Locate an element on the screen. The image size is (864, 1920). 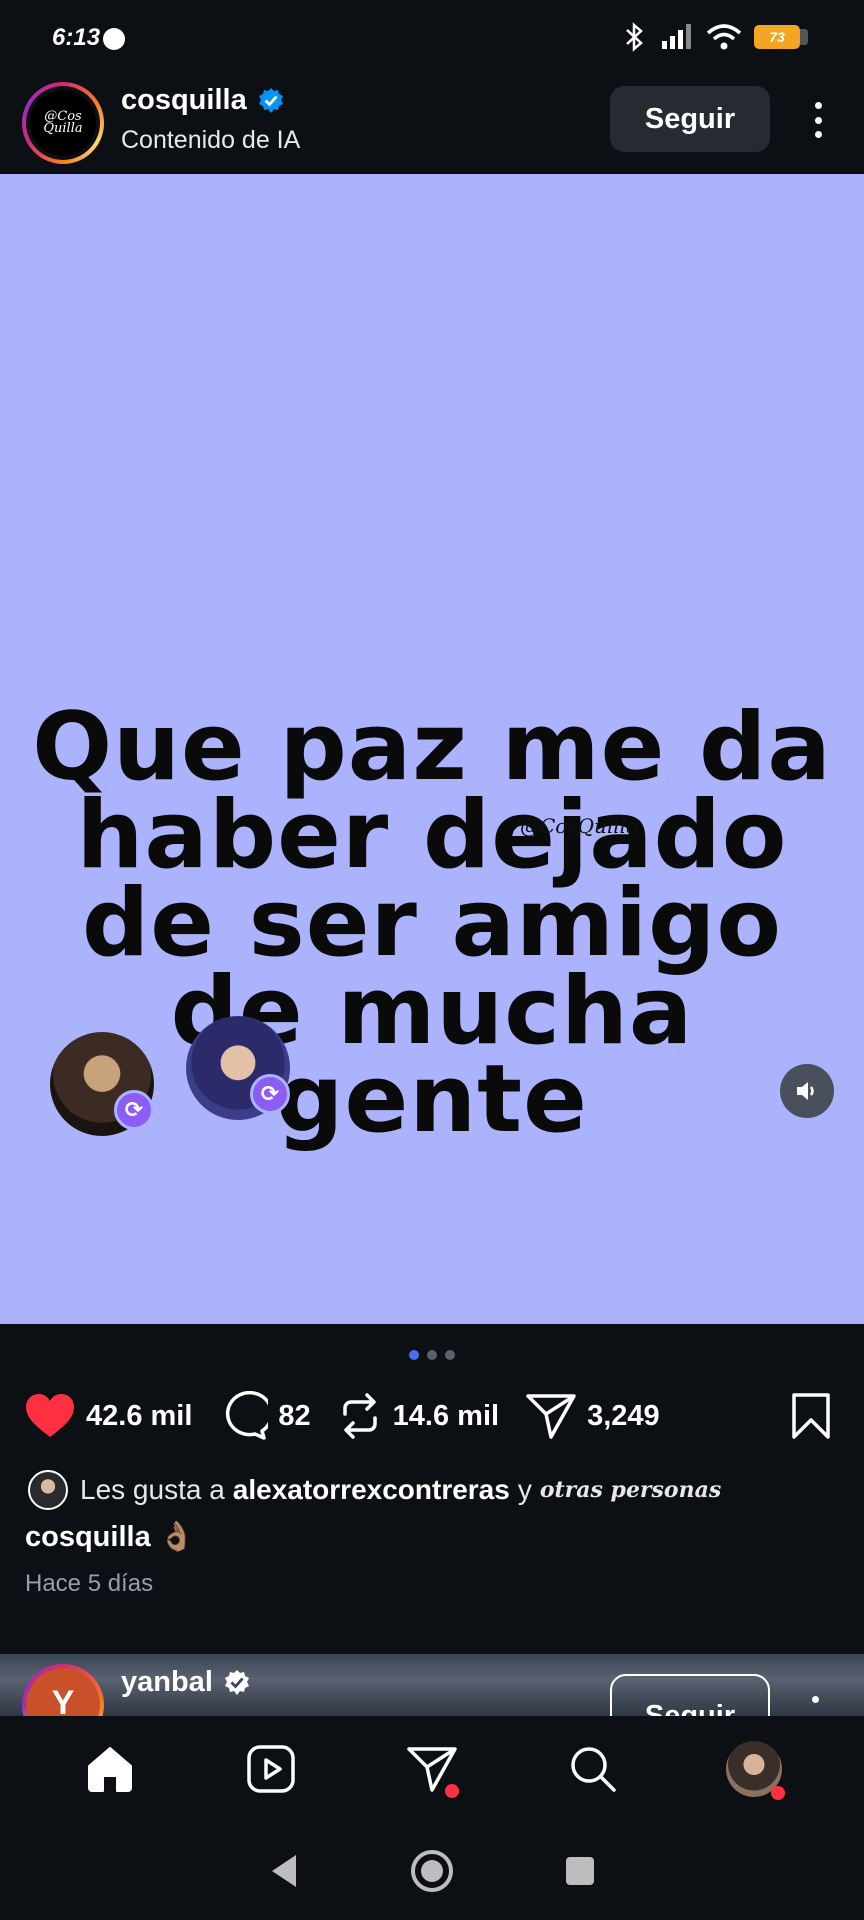
author-avatar-logo: @Cos Quilla is located at coordinates (63, 123).